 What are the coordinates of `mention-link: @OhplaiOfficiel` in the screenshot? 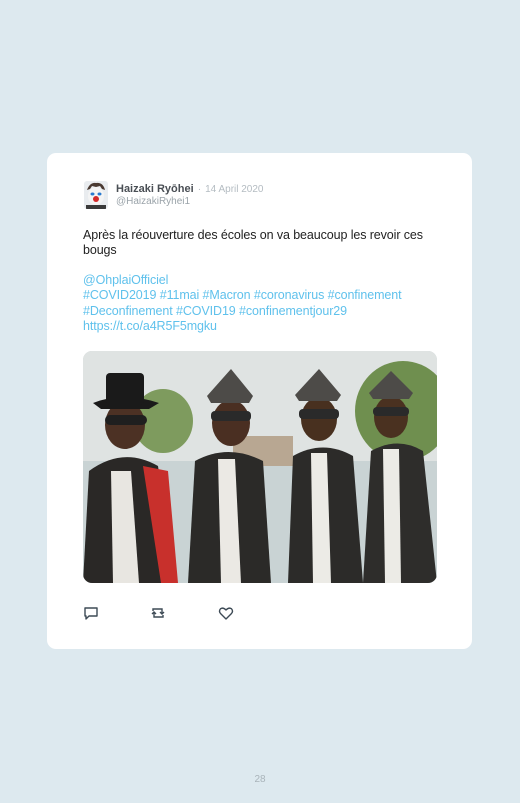 It's located at (260, 280).